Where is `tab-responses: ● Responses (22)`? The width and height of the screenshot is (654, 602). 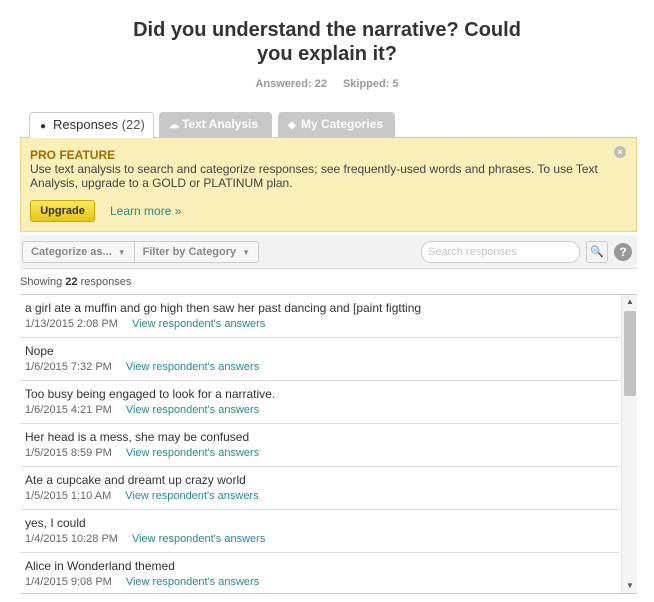 tab-responses: ● Responses (22) is located at coordinates (91, 125).